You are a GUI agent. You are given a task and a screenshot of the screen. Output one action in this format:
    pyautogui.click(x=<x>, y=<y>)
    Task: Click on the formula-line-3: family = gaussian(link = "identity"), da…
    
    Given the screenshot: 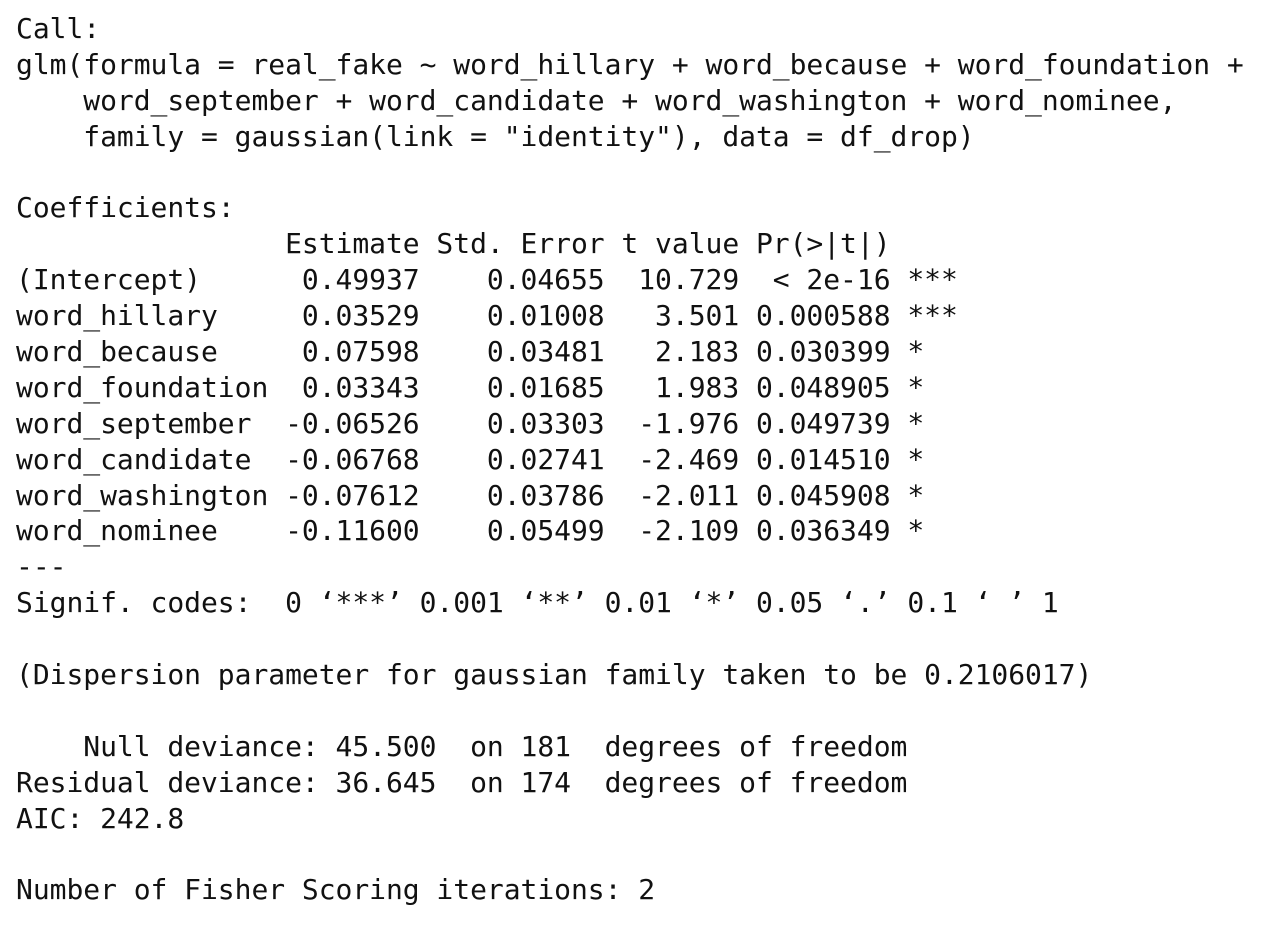 What is the action you would take?
    pyautogui.click(x=495, y=136)
    